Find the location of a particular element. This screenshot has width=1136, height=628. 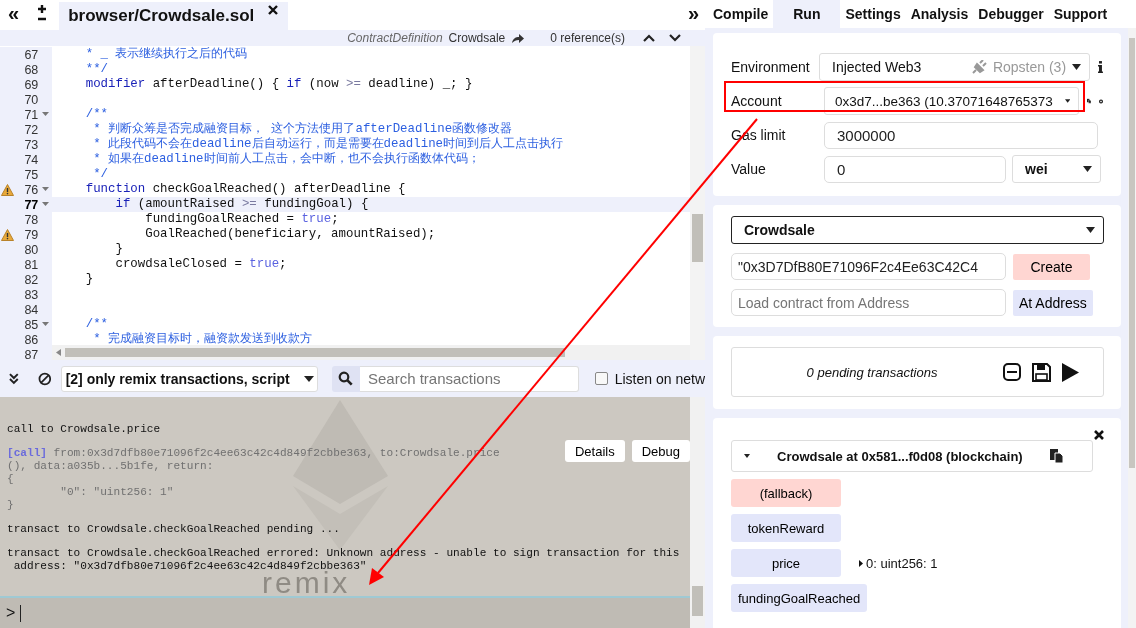

line-number: 85 is located at coordinates (31, 324).